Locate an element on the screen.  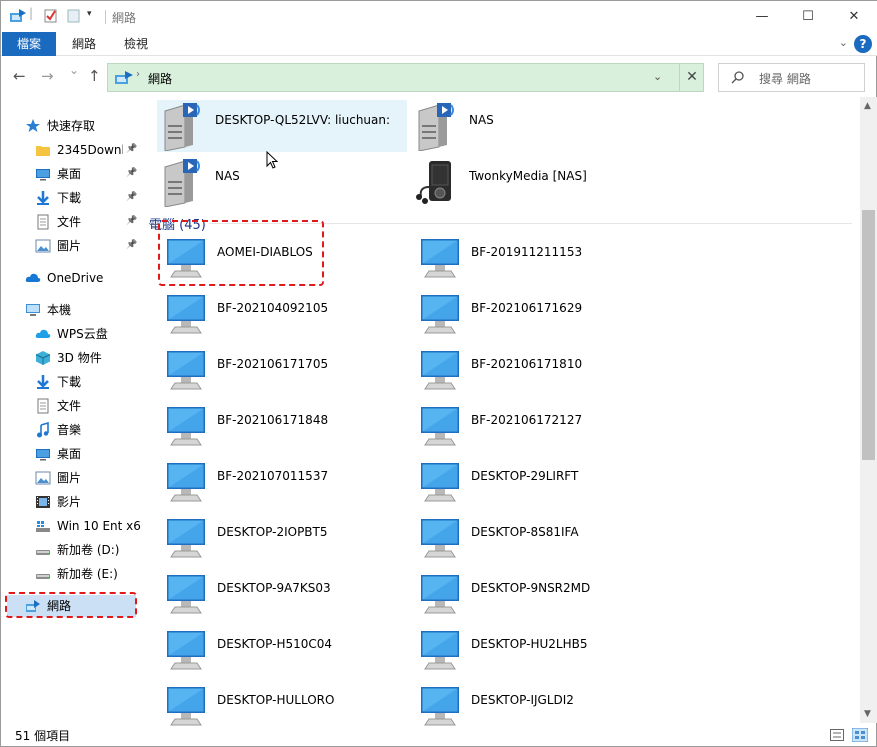
computer-item: DESKTOP-2IOPBT5 is located at coordinates (281, 541).